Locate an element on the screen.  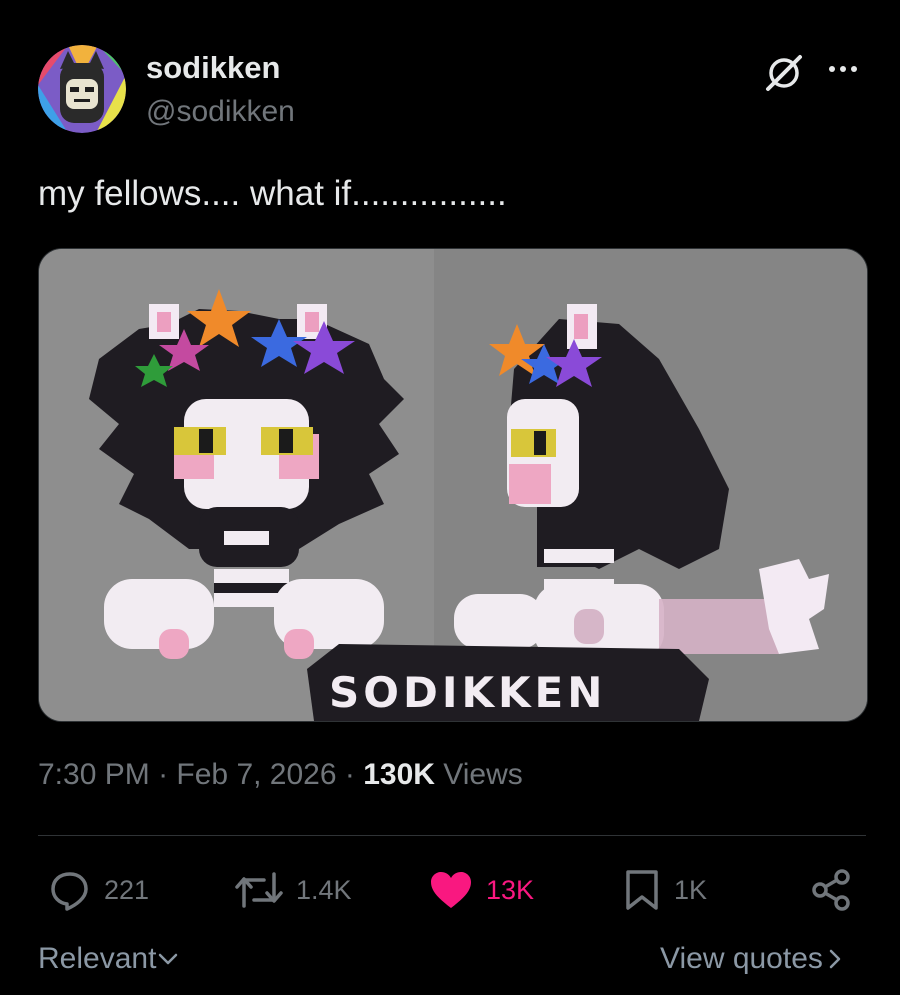
watermark-text: SODIKKEN is located at coordinates (467, 692).